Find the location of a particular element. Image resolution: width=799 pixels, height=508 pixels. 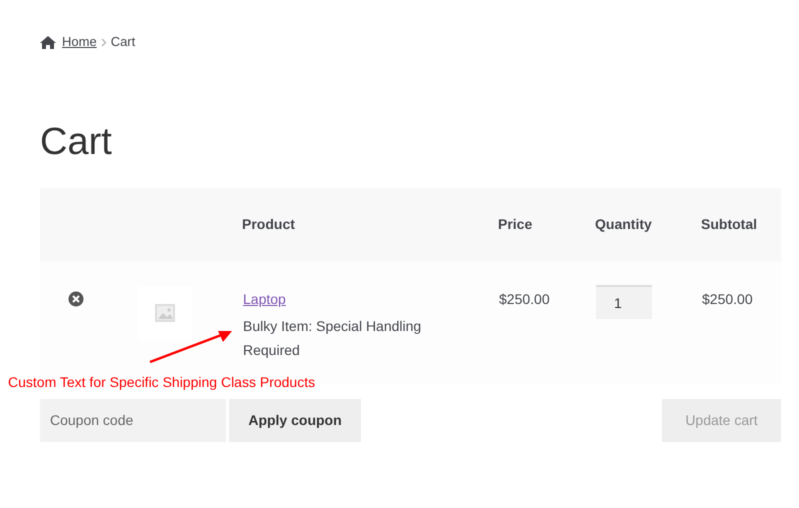

column-header: Price is located at coordinates (515, 224).